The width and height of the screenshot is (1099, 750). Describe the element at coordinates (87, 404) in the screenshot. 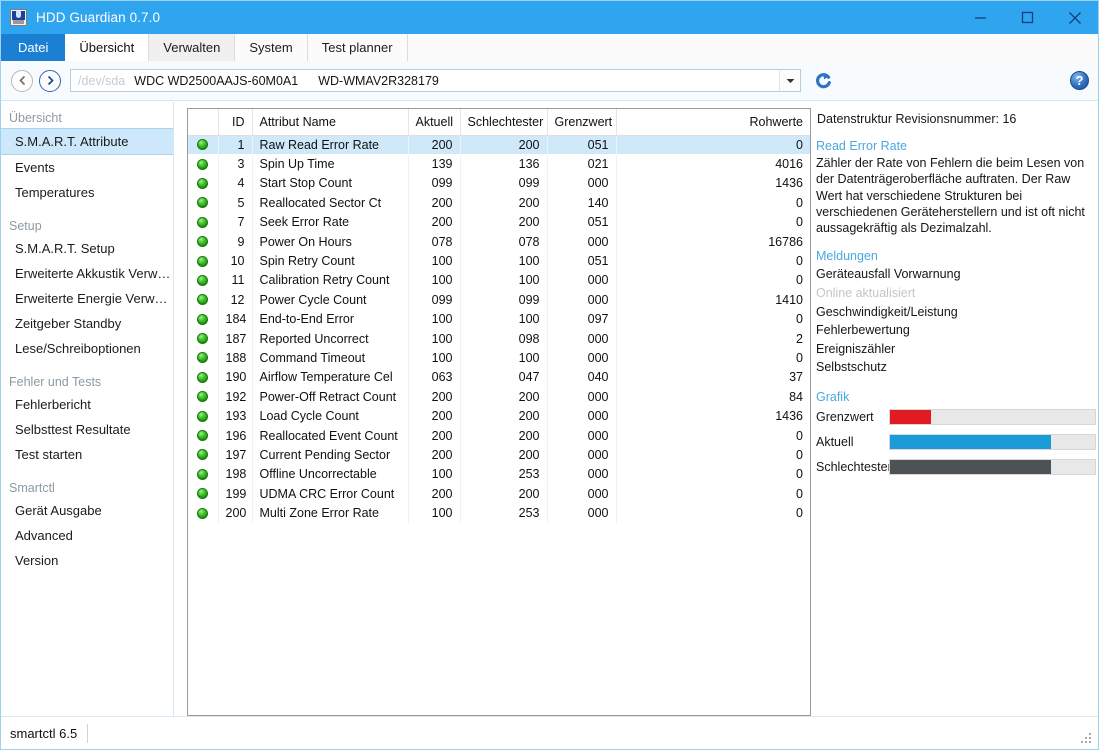

I see `sidebar-item-fehlerbericht: Fehlerbericht` at that location.